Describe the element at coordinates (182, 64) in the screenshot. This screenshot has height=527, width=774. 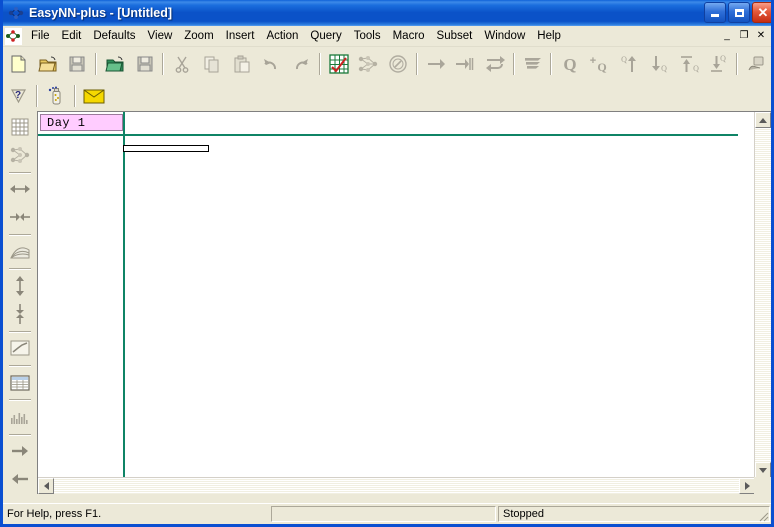
I see `cut-icon` at that location.